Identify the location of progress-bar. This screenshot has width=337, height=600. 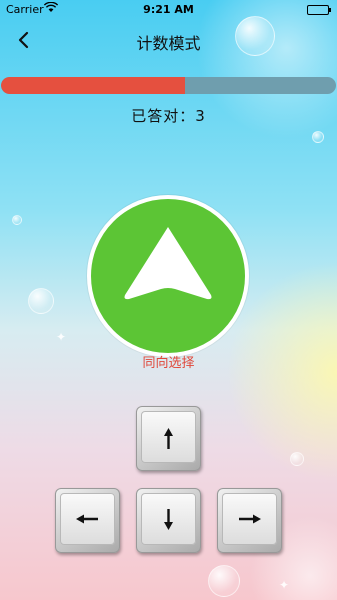
(168, 85).